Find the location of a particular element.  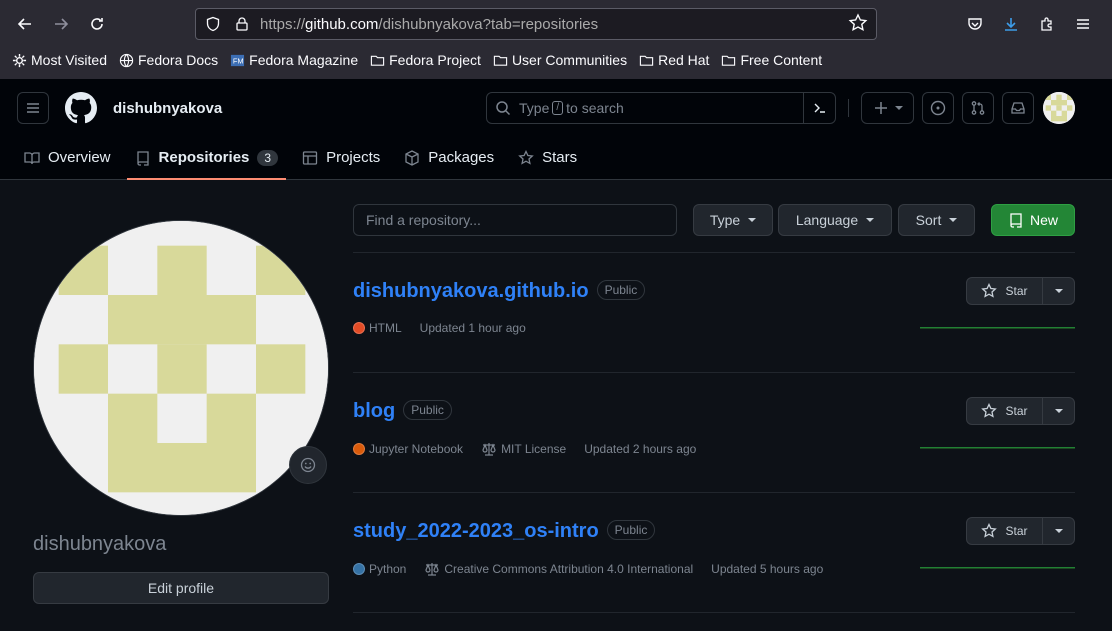

shield-icon is located at coordinates (213, 24).